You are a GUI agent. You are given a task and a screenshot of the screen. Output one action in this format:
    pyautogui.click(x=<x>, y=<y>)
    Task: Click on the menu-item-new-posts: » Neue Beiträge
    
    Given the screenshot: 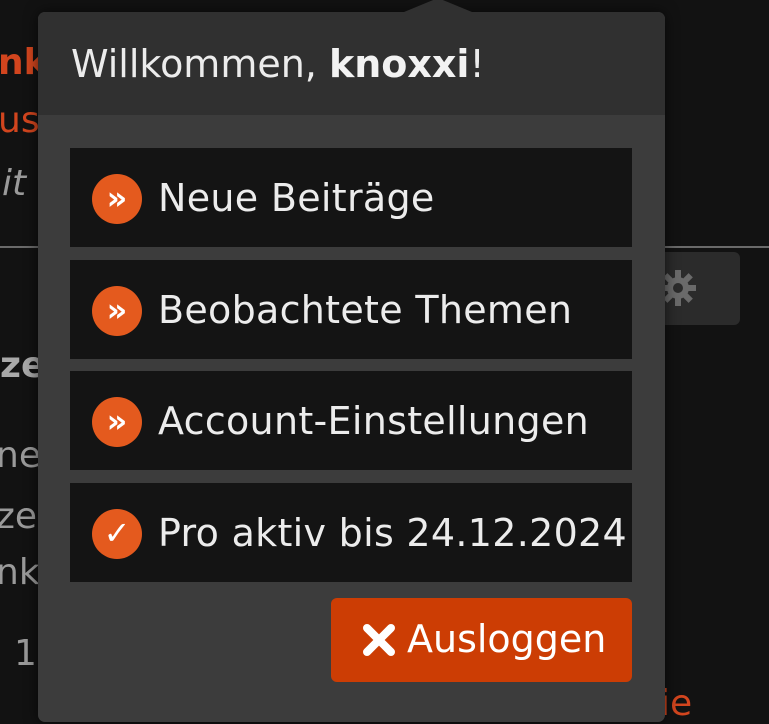 What is the action you would take?
    pyautogui.click(x=351, y=197)
    